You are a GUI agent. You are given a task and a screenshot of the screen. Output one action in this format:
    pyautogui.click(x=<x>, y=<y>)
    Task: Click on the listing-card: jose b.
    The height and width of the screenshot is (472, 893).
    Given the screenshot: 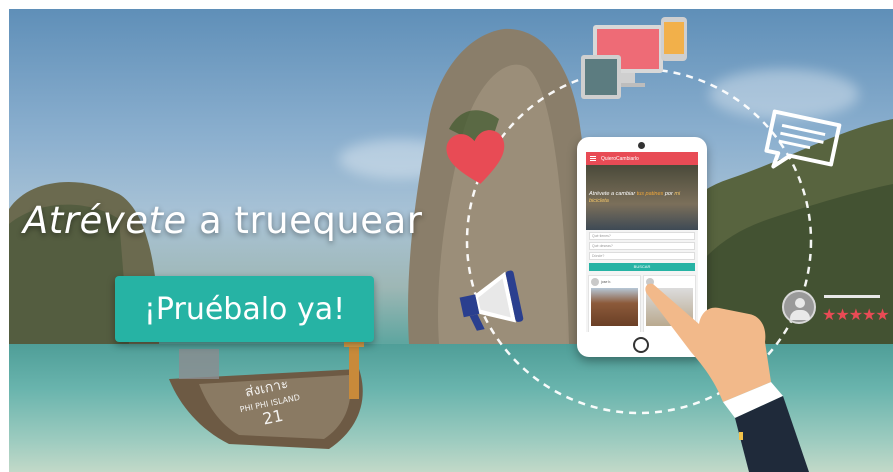 What is the action you would take?
    pyautogui.click(x=614, y=303)
    